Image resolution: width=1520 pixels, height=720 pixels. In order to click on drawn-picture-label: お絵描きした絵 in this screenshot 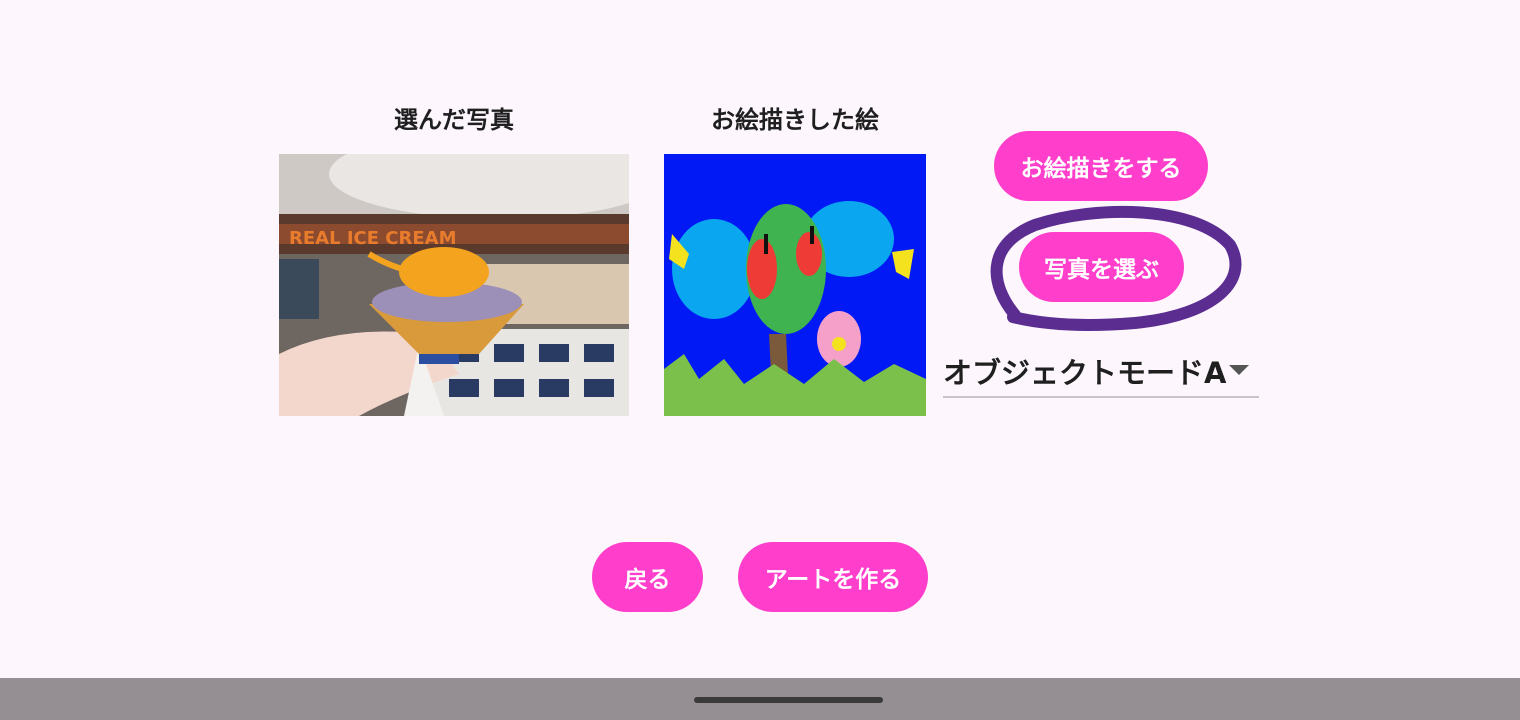, I will do `click(795, 120)`.